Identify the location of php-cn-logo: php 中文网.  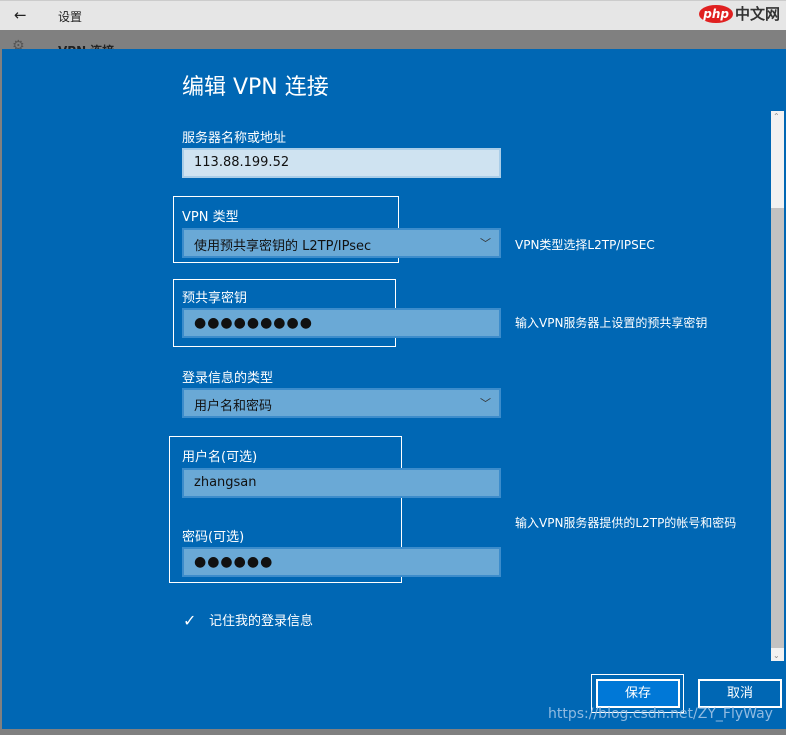
(739, 13).